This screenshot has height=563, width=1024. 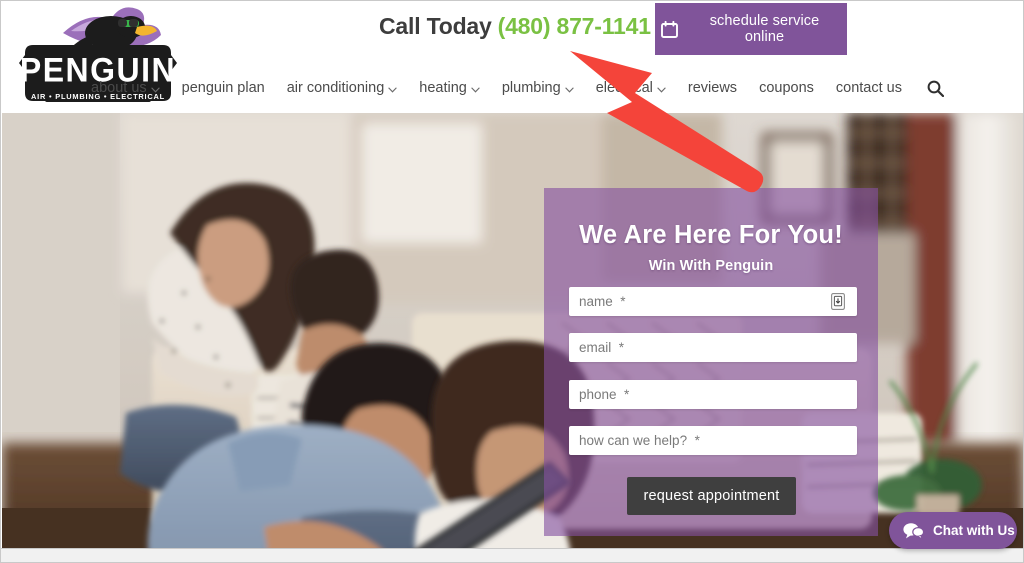 I want to click on nav-item-heating: heating, so click(x=449, y=88).